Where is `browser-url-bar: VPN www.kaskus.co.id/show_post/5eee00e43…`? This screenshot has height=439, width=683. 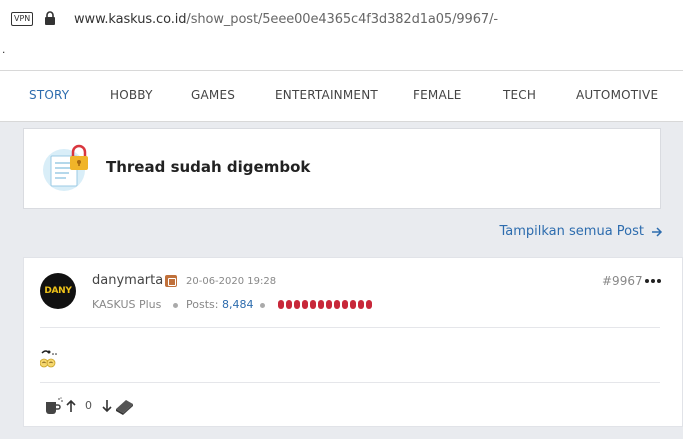 browser-url-bar: VPN www.kaskus.co.id/show_post/5eee00e43… is located at coordinates (341, 20).